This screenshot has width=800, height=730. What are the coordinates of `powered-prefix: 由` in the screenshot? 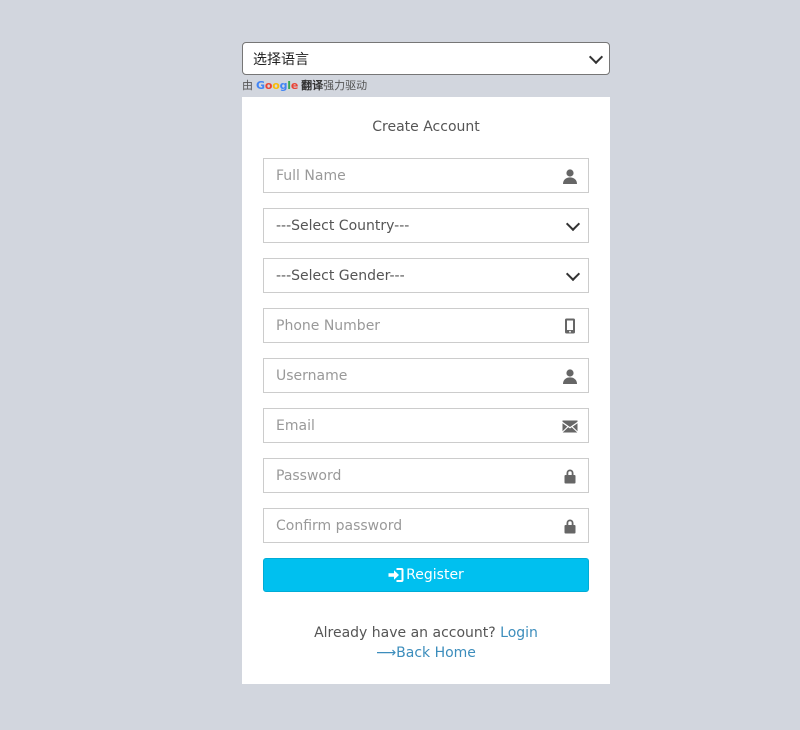 It's located at (247, 85).